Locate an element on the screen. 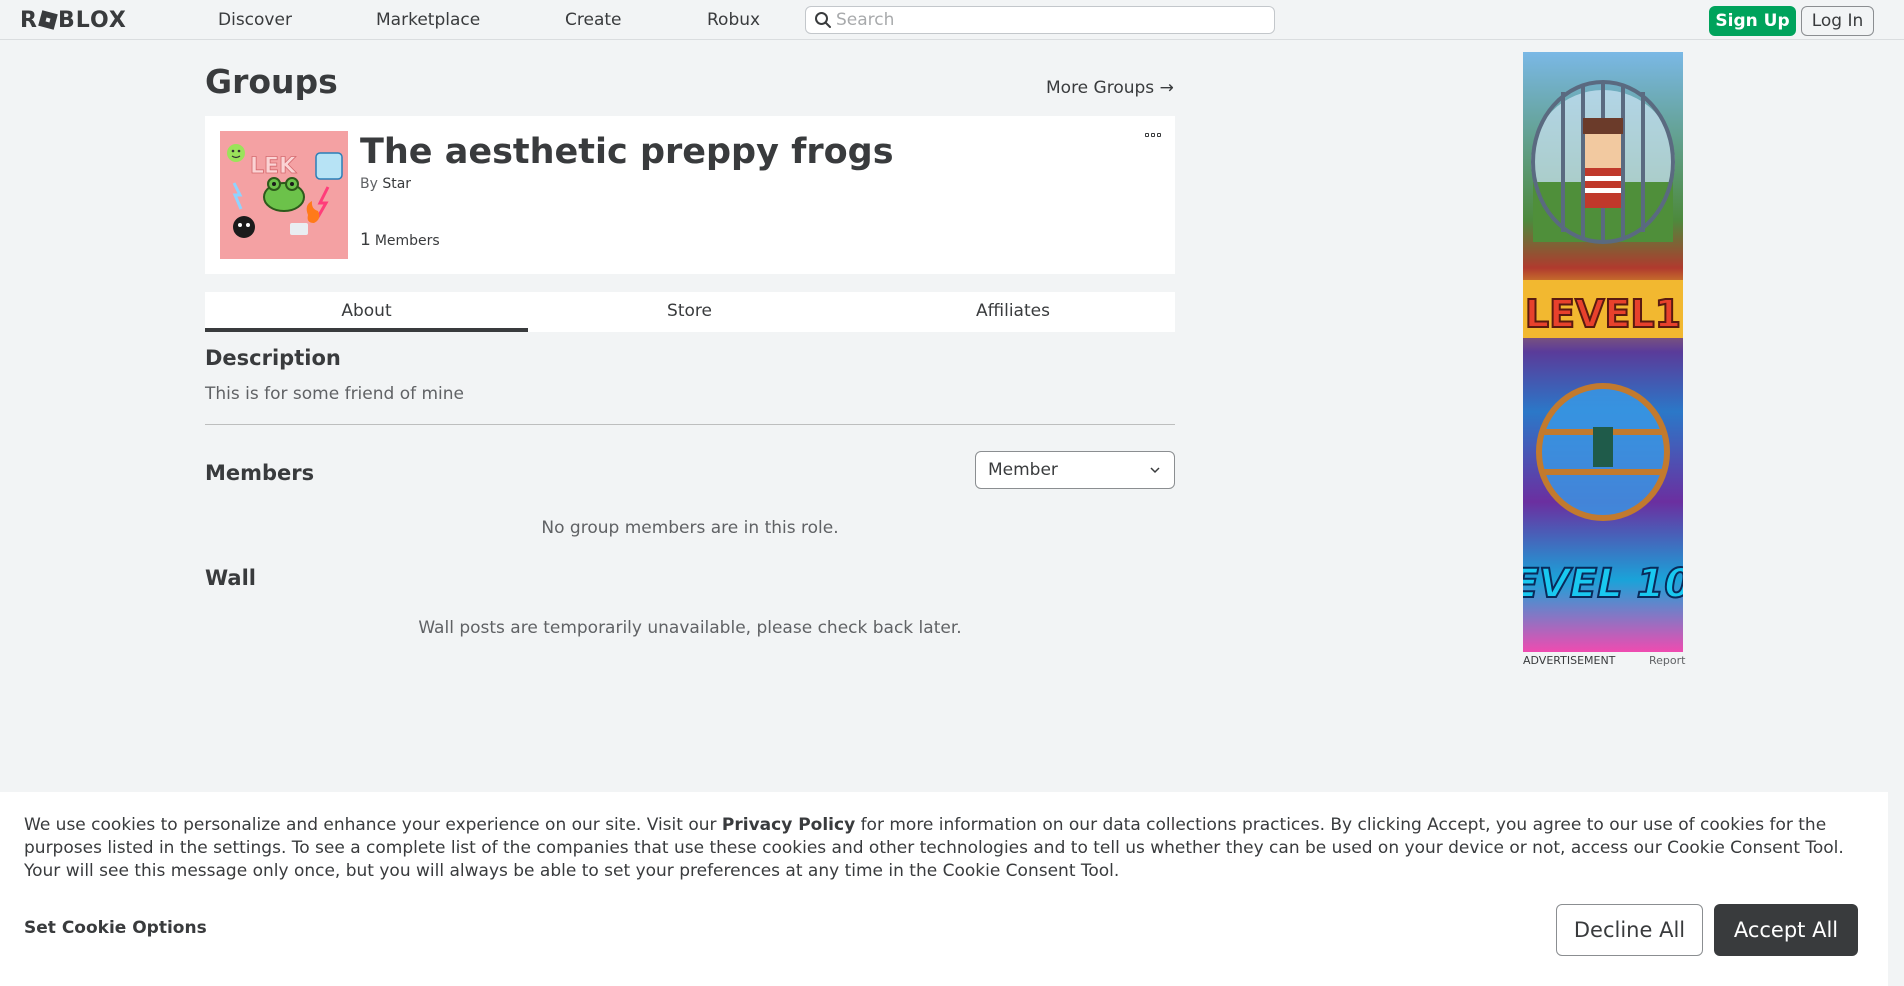 The image size is (1904, 986). section-divider is located at coordinates (690, 424).